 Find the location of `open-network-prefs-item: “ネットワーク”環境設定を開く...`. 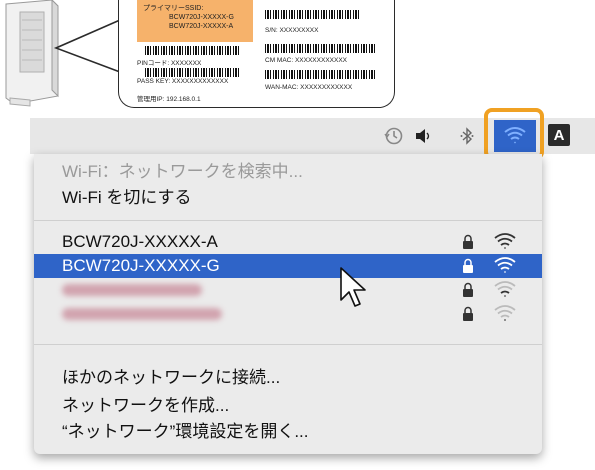

open-network-prefs-item: “ネットワーク”環境設定を開く... is located at coordinates (288, 432).